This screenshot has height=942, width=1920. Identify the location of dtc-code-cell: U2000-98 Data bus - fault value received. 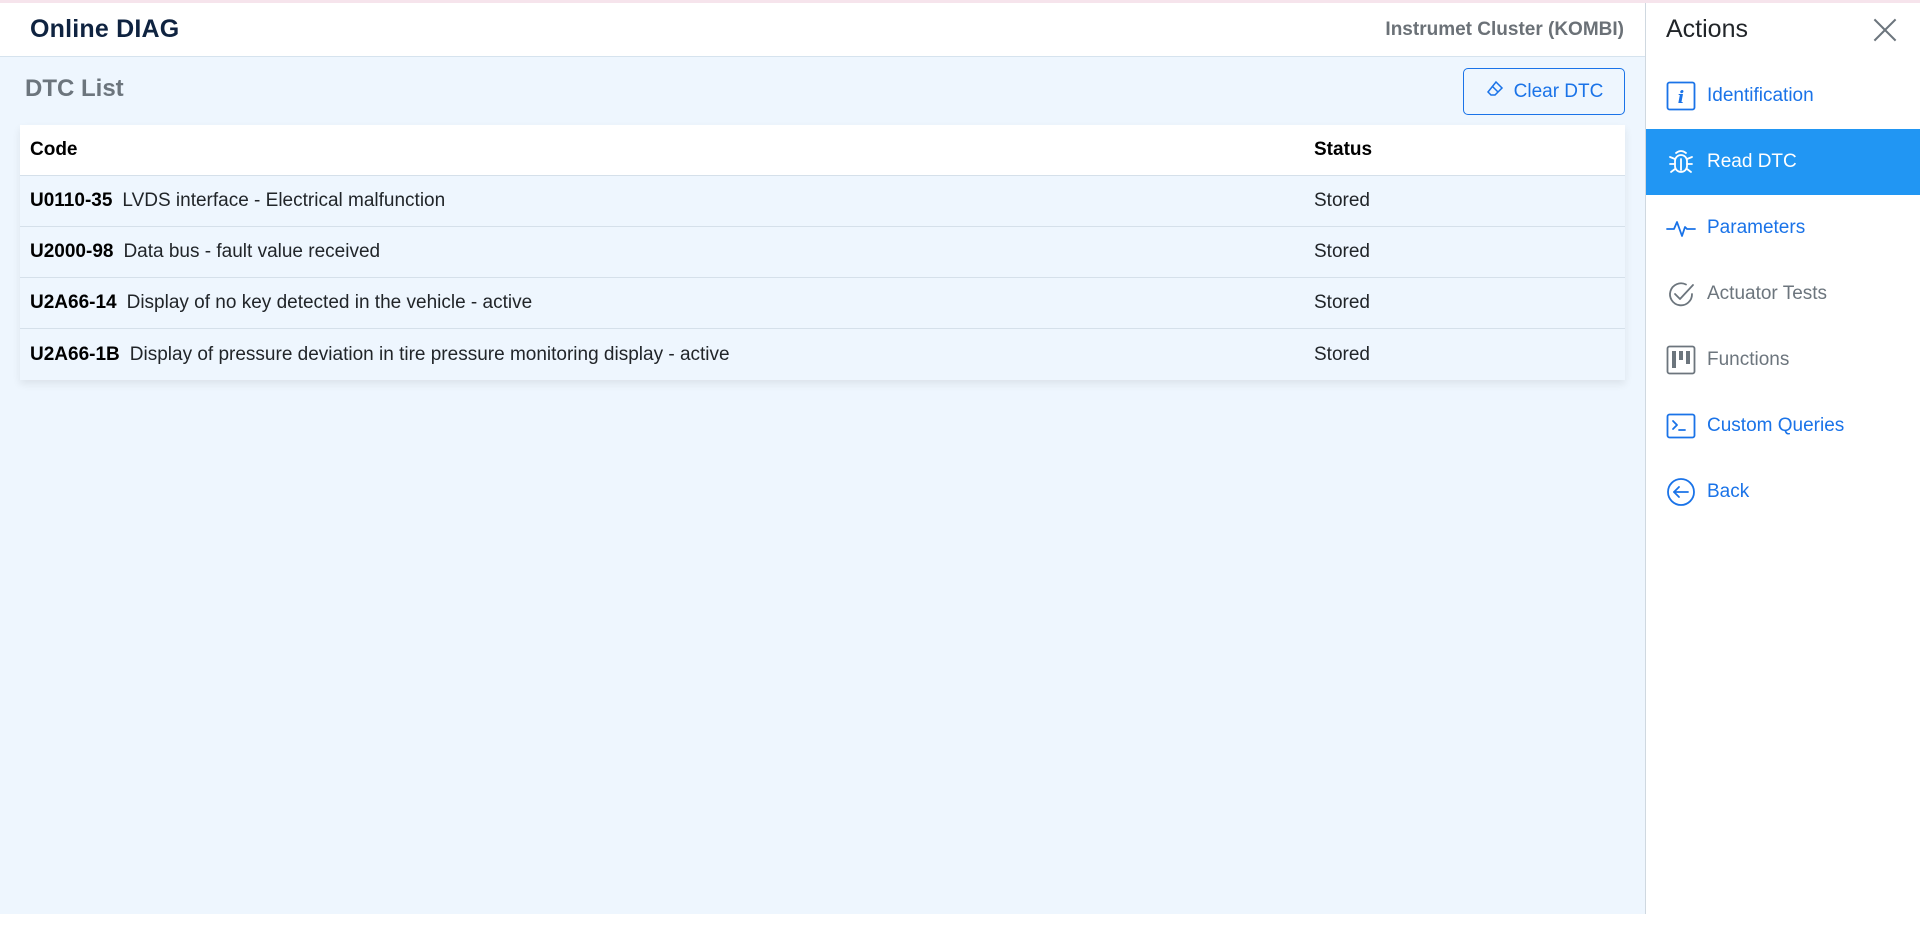
(667, 252).